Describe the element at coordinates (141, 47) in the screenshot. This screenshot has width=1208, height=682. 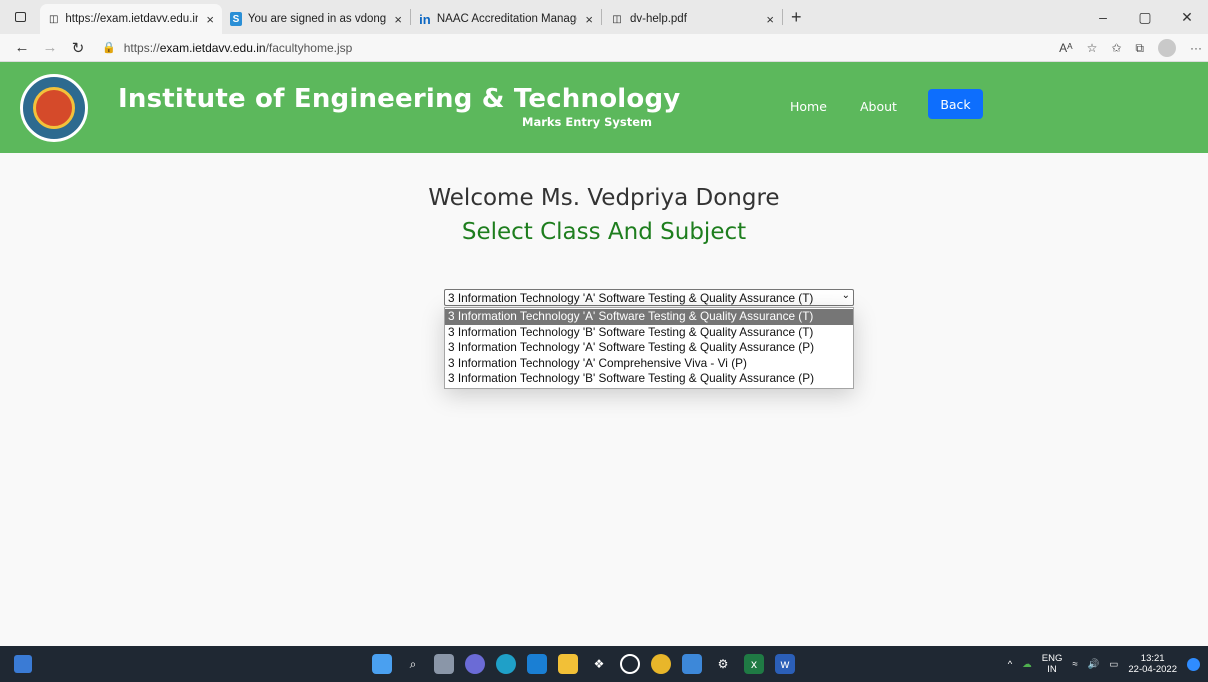
I see `url-prefix: https://` at that location.